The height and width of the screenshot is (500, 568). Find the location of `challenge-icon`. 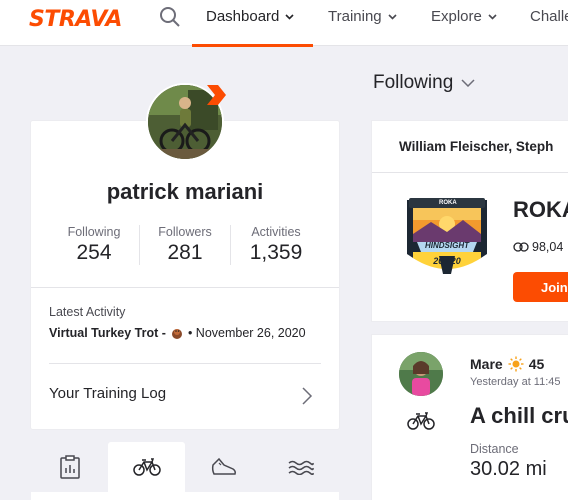

challenge-icon is located at coordinates (521, 247).